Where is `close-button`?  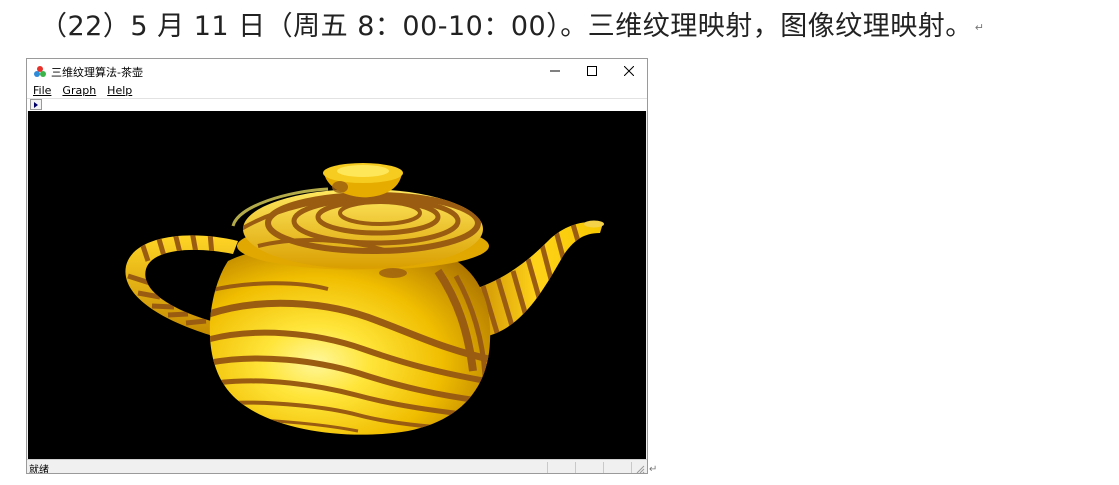
close-button is located at coordinates (629, 71).